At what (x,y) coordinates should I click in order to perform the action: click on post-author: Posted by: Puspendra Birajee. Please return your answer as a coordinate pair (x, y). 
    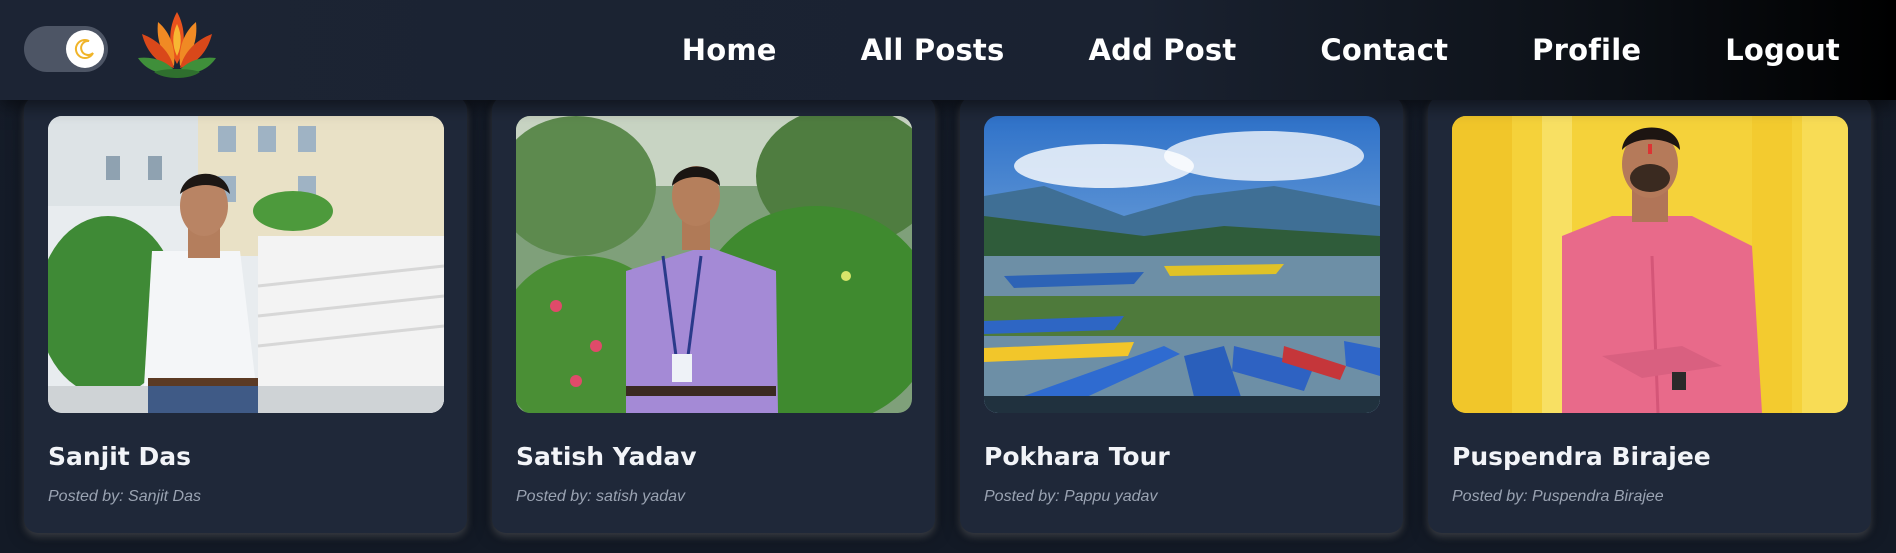
    Looking at the image, I should click on (1558, 496).